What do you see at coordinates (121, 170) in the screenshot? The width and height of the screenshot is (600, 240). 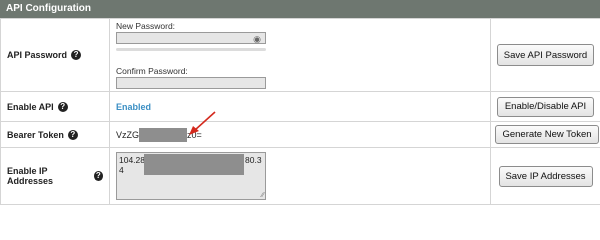 I see `ip-line2: 4` at bounding box center [121, 170].